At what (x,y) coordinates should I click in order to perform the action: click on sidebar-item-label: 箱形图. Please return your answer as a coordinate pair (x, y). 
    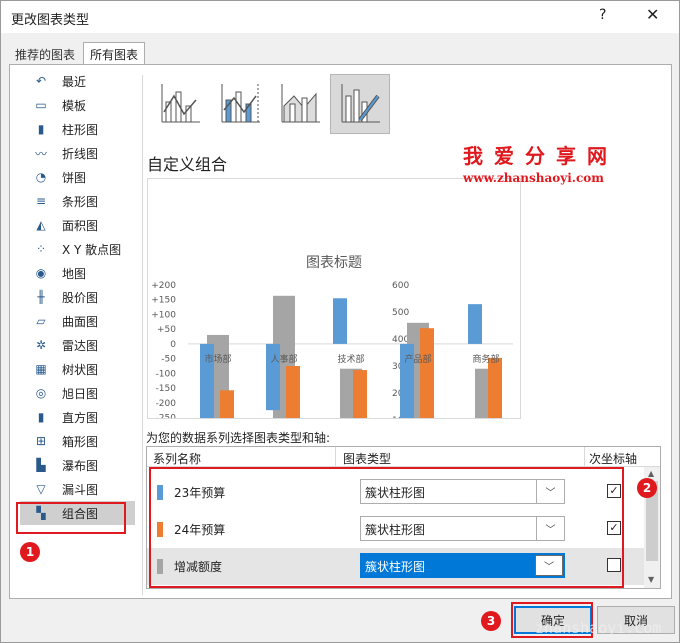
    Looking at the image, I should click on (80, 441).